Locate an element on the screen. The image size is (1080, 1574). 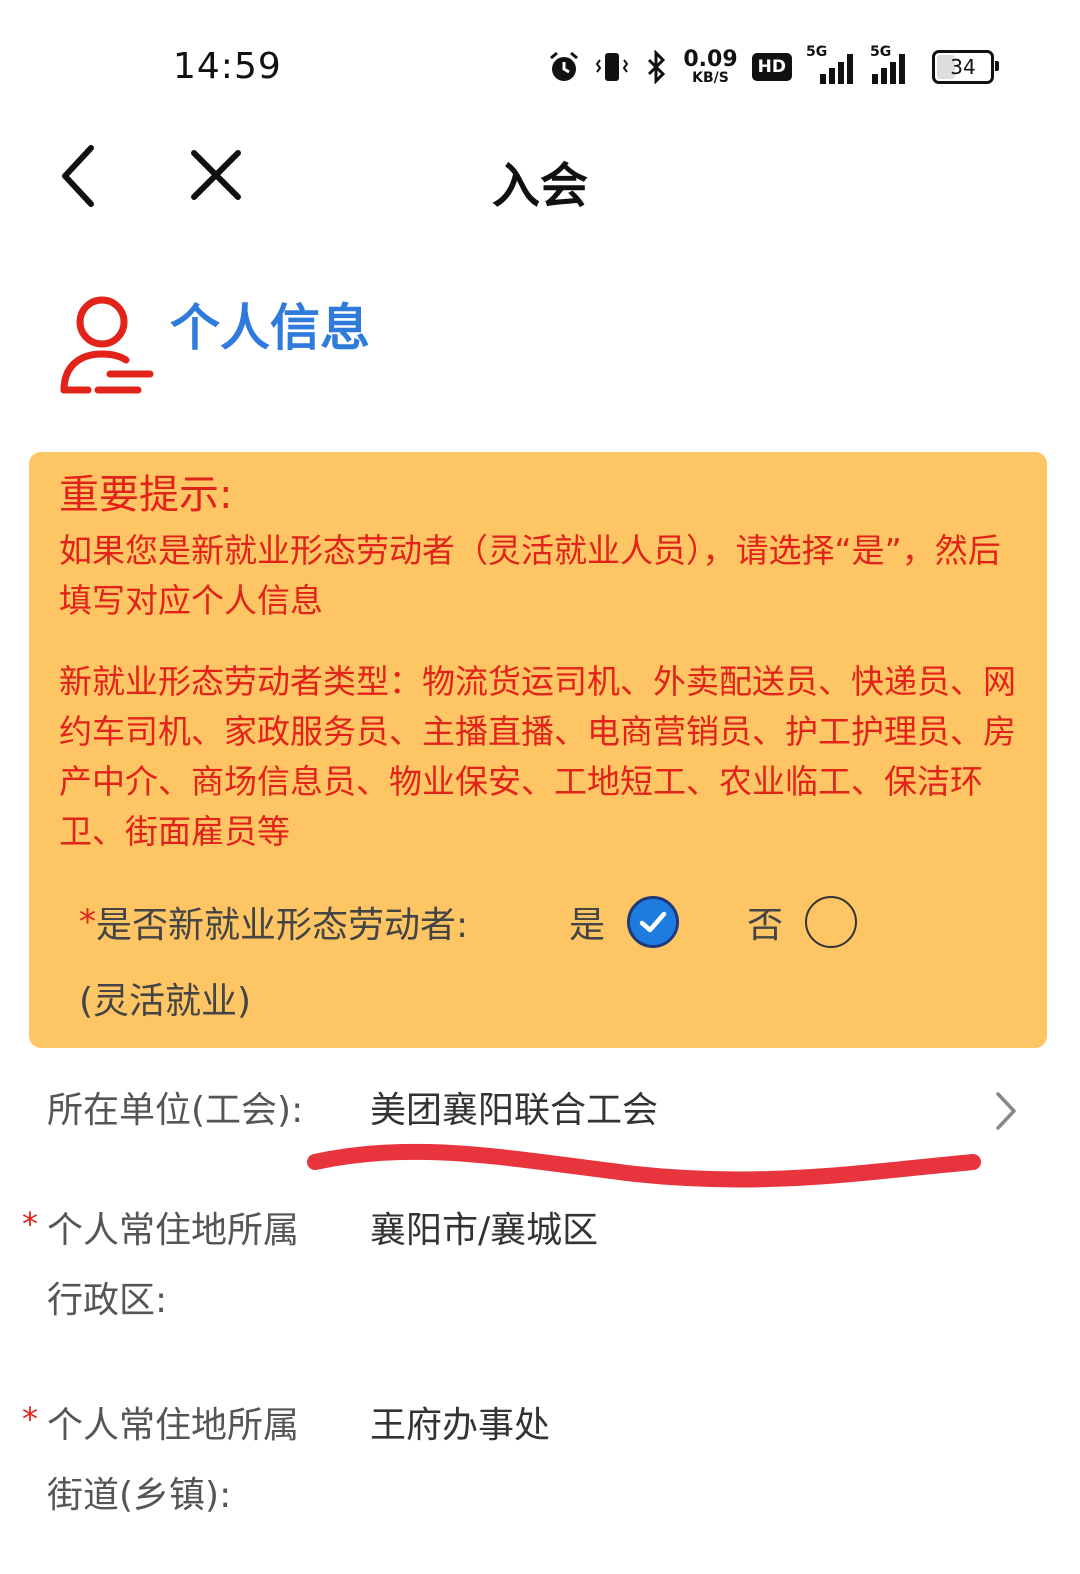
region-value: 襄阳市/襄城区 is located at coordinates (484, 1231).